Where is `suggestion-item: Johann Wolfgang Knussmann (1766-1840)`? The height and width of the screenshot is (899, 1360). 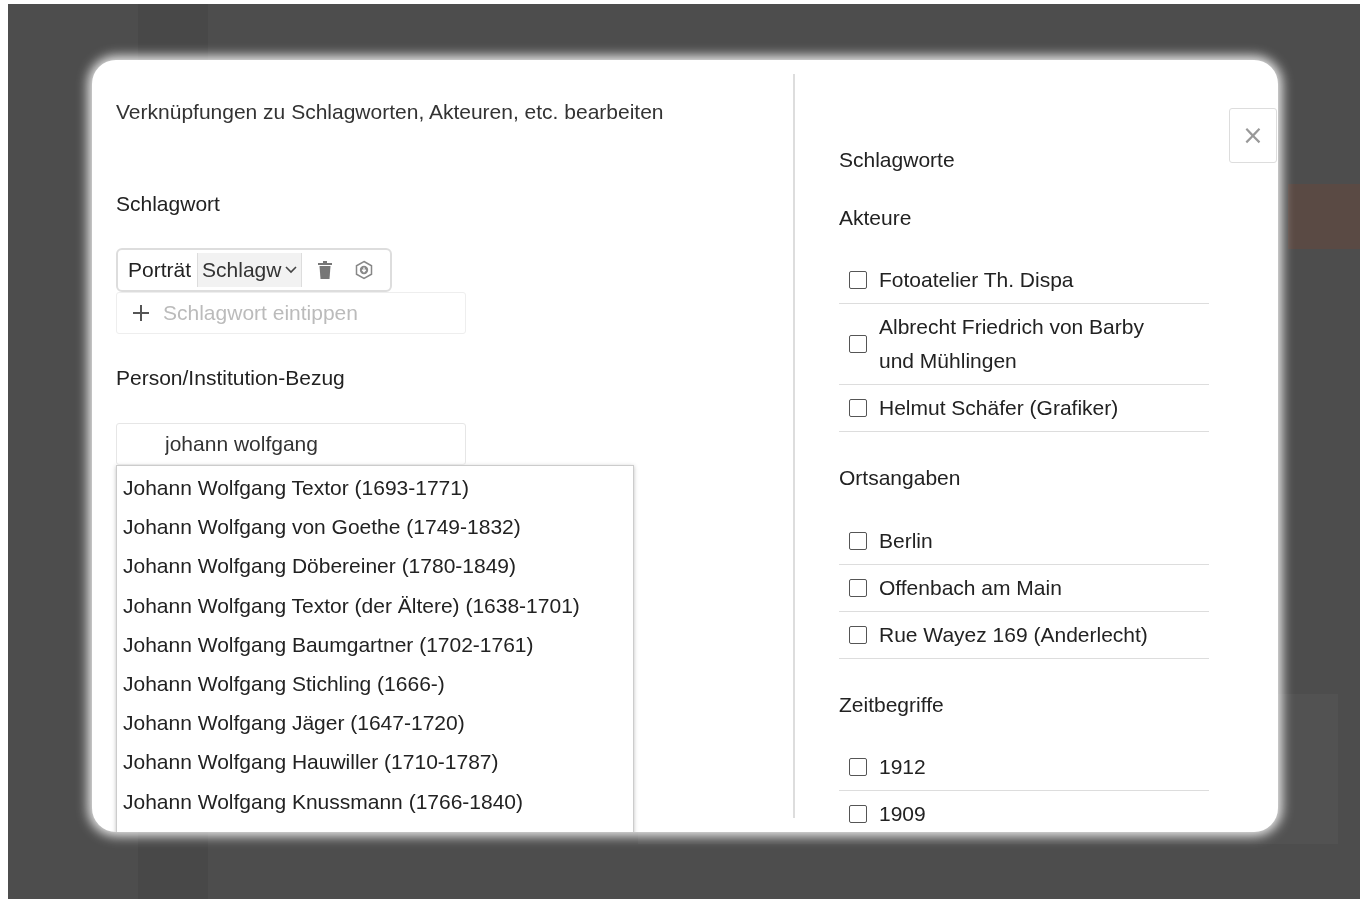
suggestion-item: Johann Wolfgang Knussmann (1766-1840) is located at coordinates (375, 801).